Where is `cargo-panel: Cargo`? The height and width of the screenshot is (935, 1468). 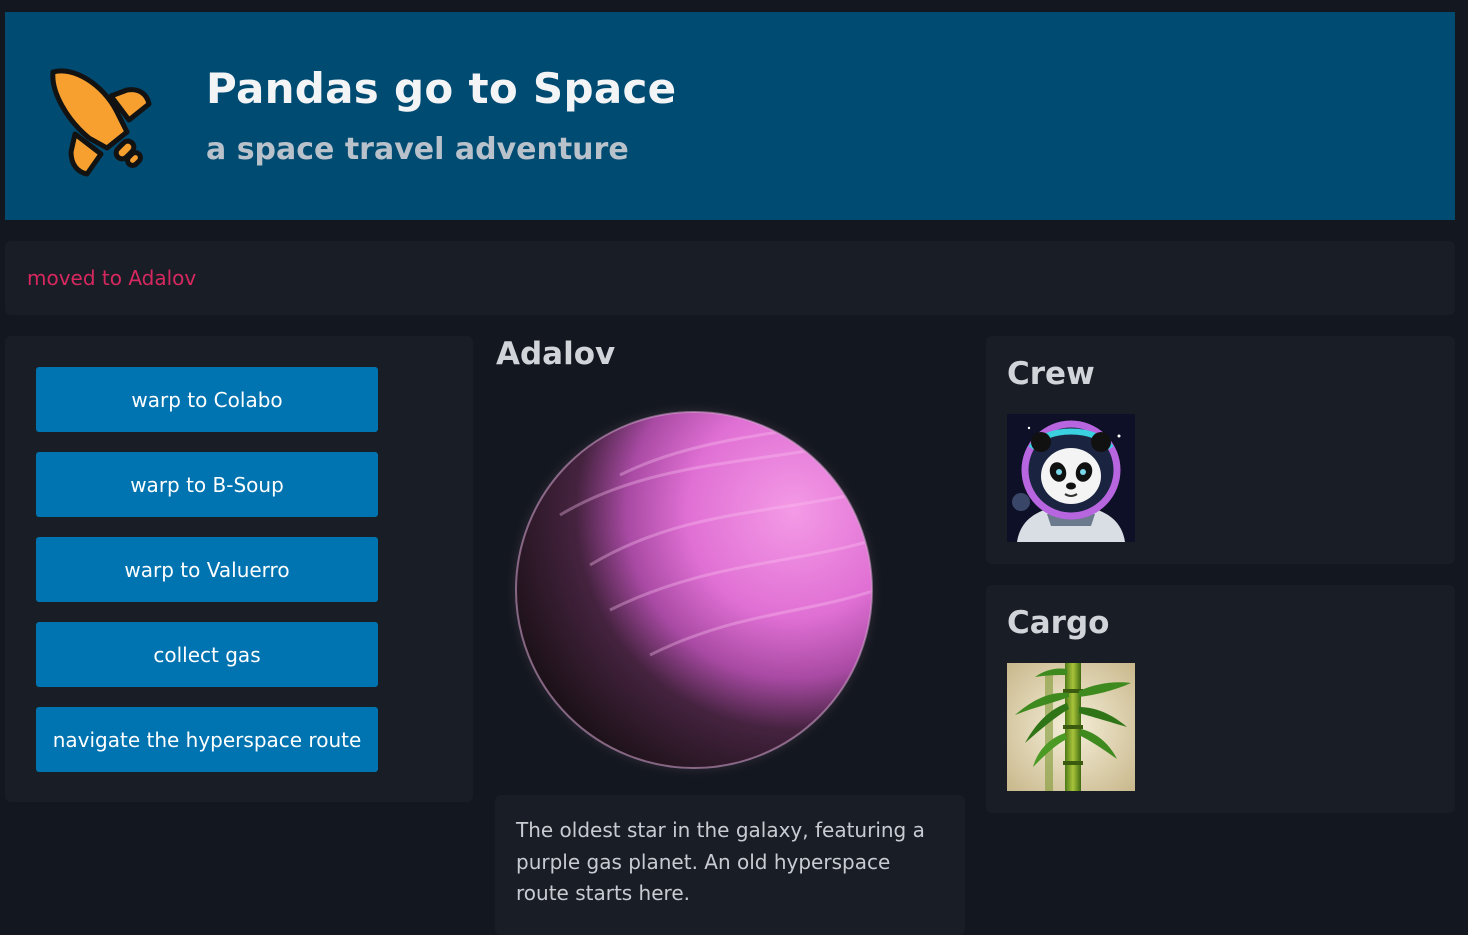
cargo-panel: Cargo is located at coordinates (1220, 699).